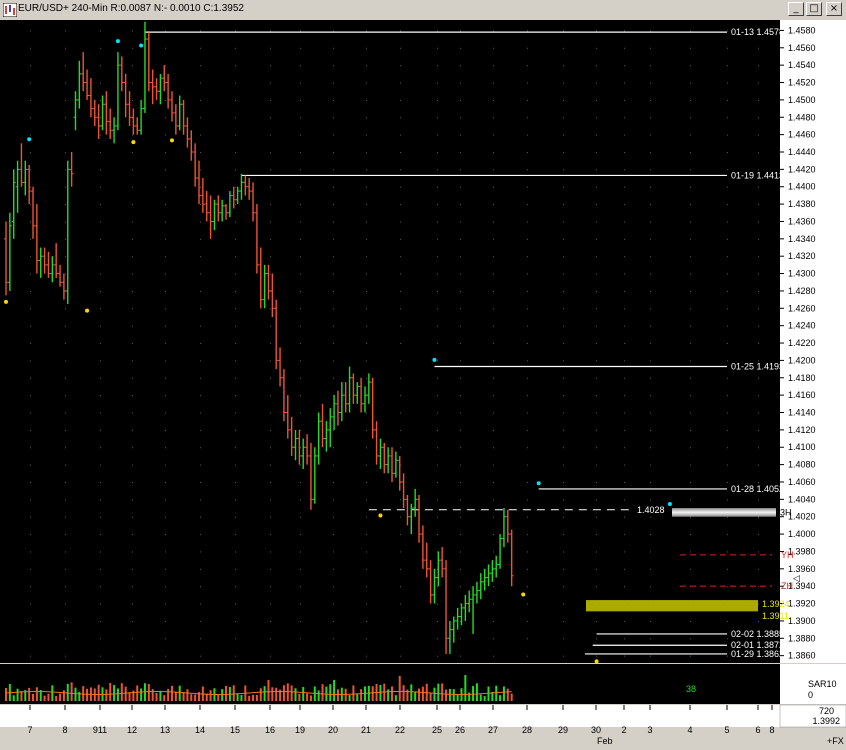 The width and height of the screenshot is (846, 750). Describe the element at coordinates (834, 9) in the screenshot. I see `close-button: ×` at that location.